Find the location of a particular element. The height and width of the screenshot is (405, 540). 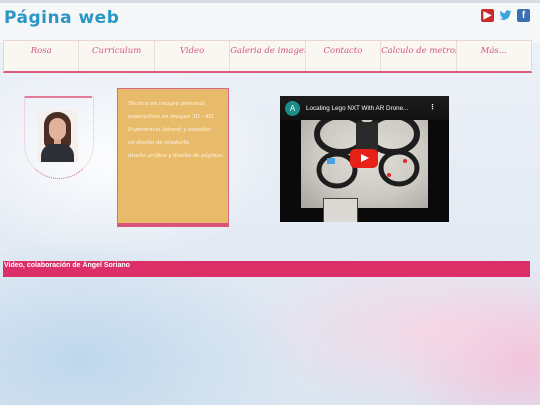

profile-text-line: Experiencia laboral y estudios is located at coordinates (169, 130).